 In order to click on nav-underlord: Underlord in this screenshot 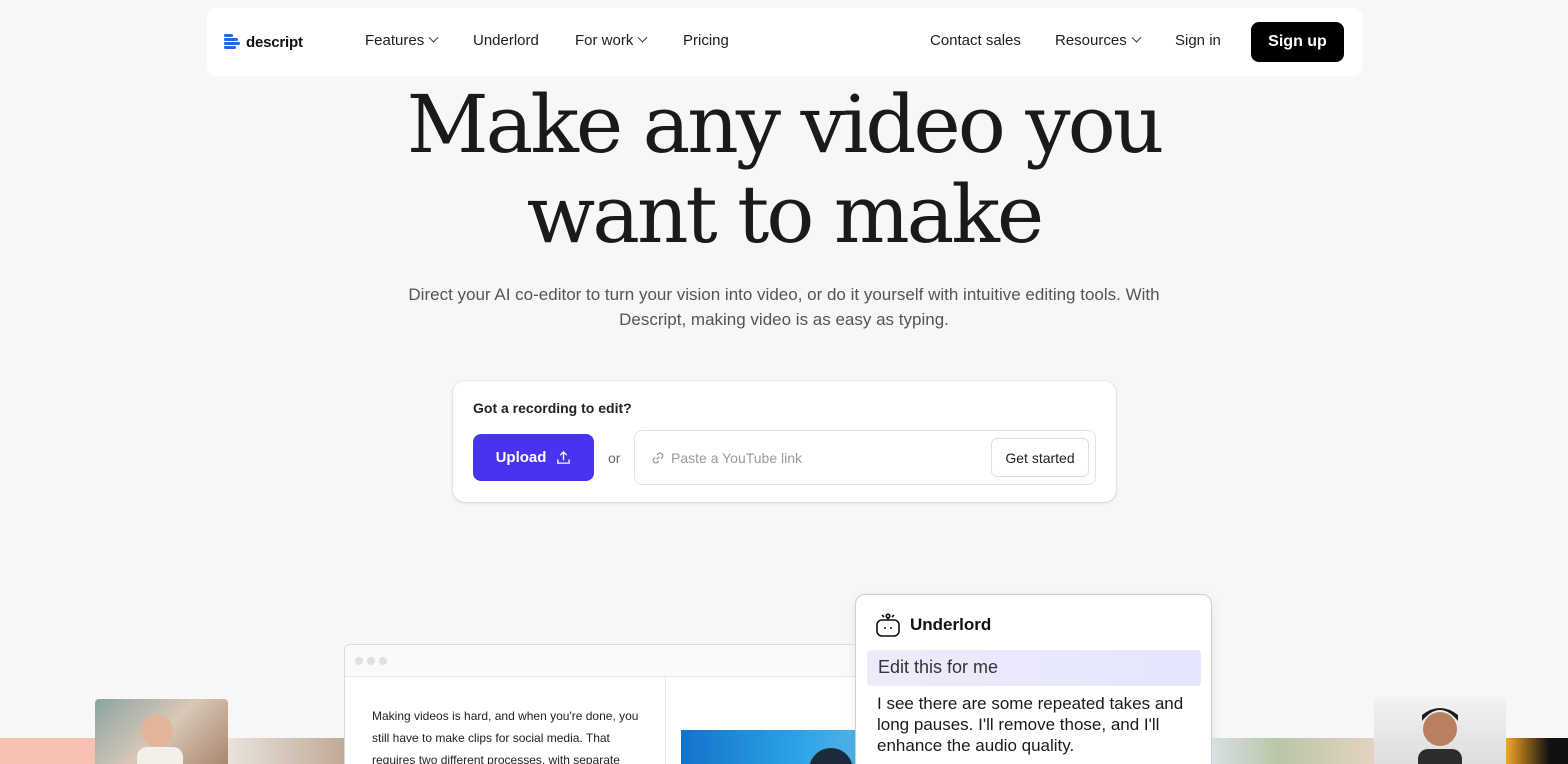, I will do `click(506, 40)`.